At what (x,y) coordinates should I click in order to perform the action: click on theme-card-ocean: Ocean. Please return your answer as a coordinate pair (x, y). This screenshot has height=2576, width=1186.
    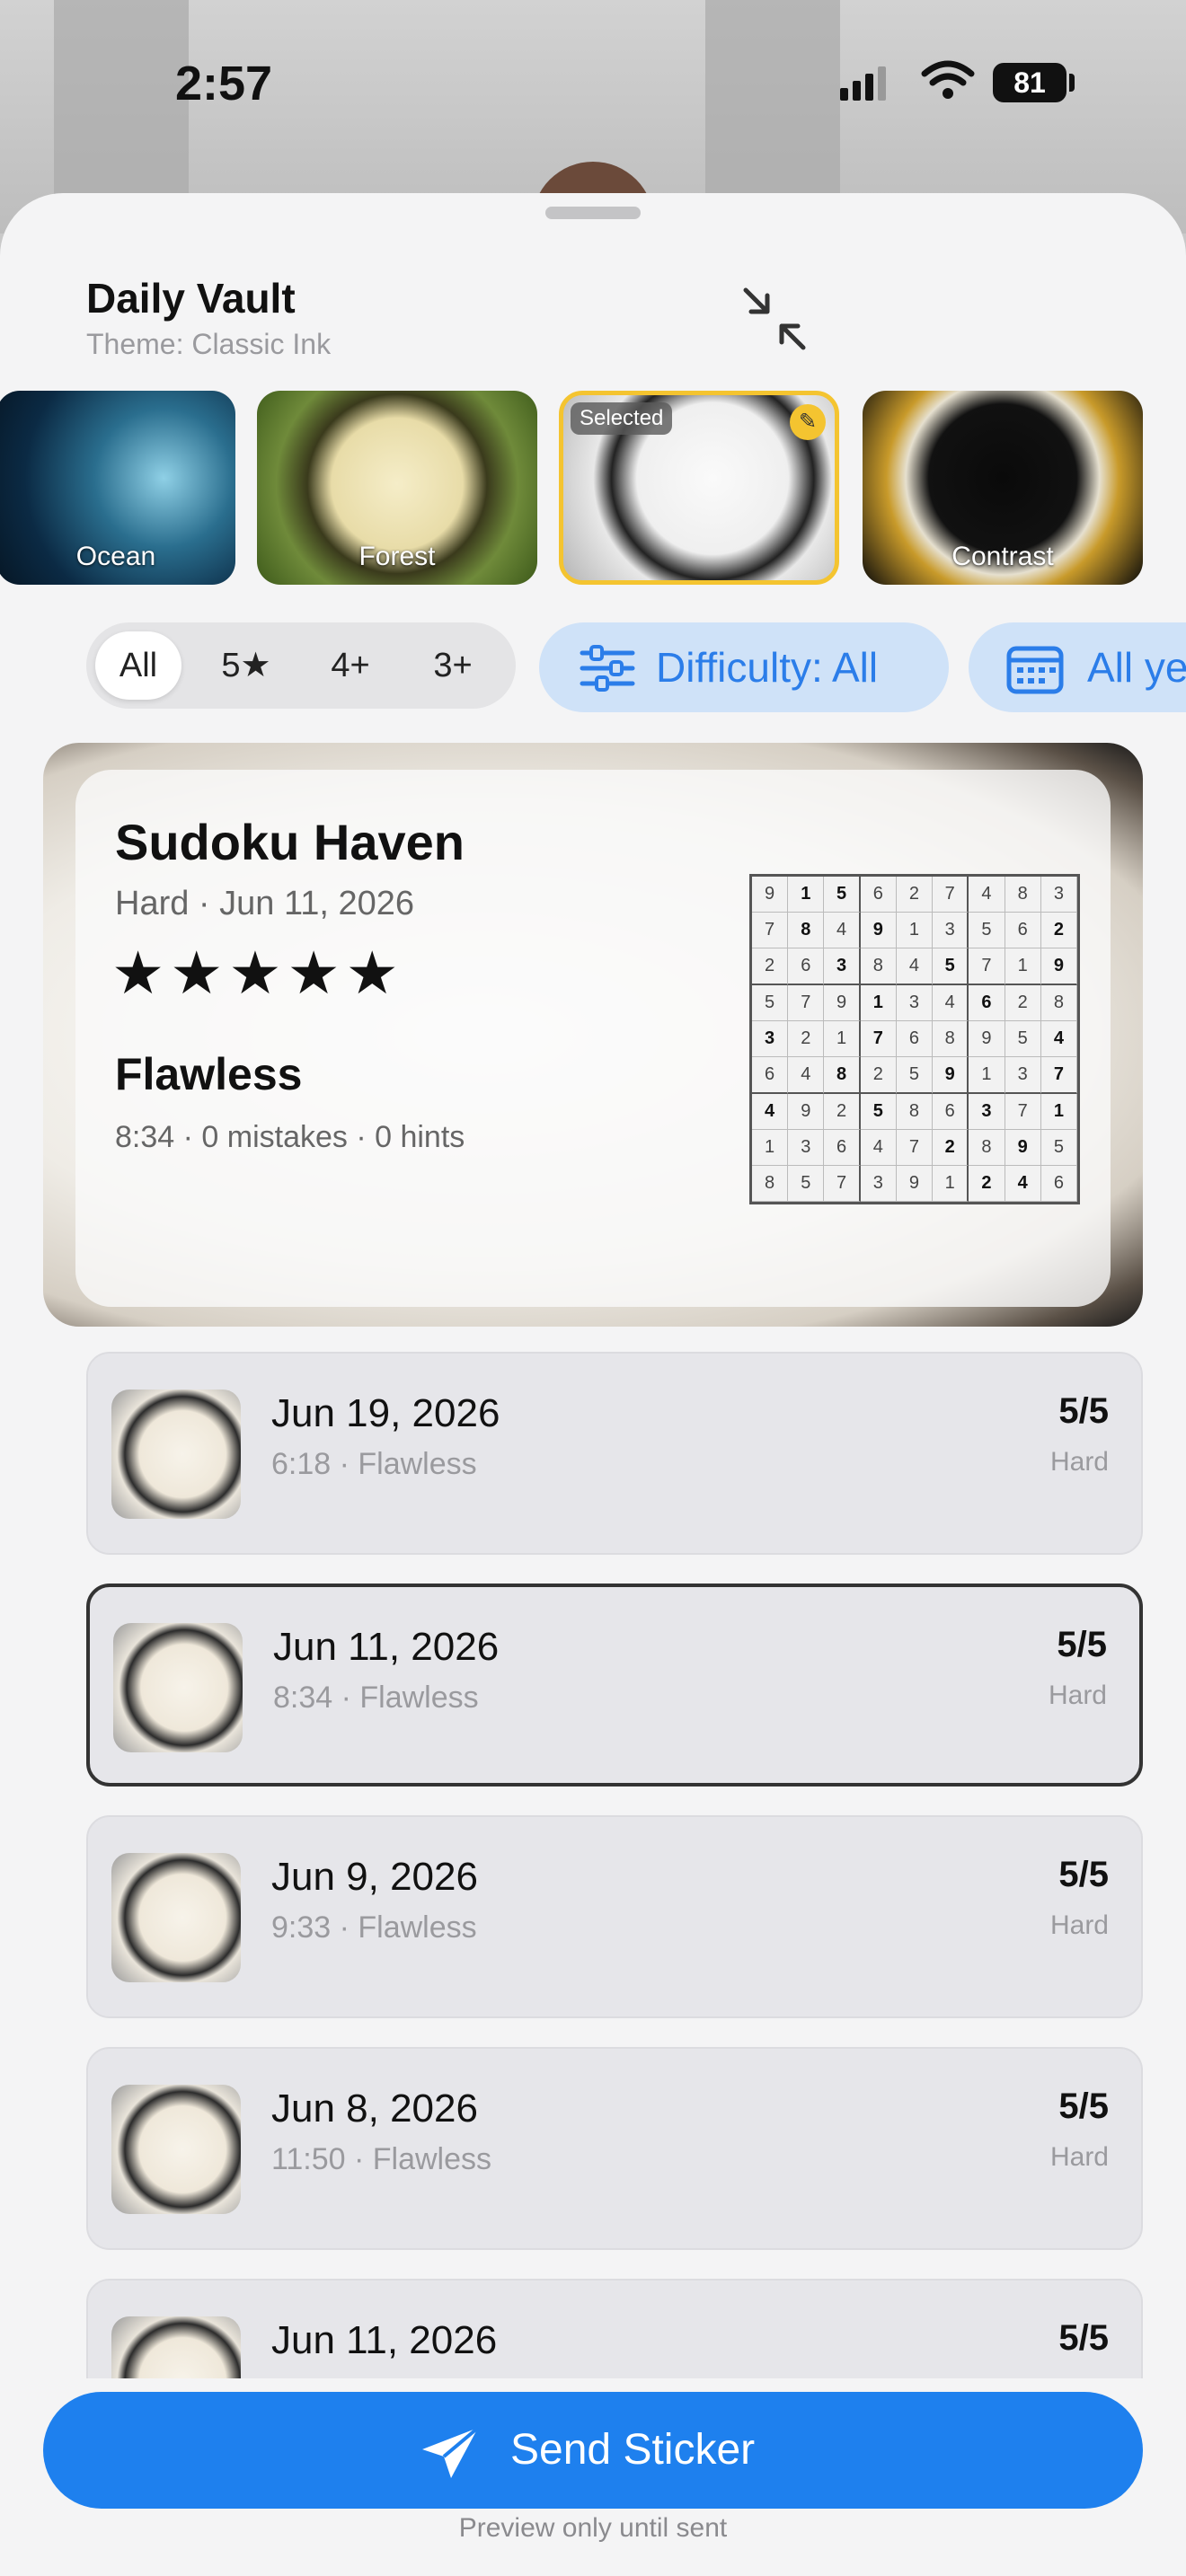
    Looking at the image, I should click on (117, 488).